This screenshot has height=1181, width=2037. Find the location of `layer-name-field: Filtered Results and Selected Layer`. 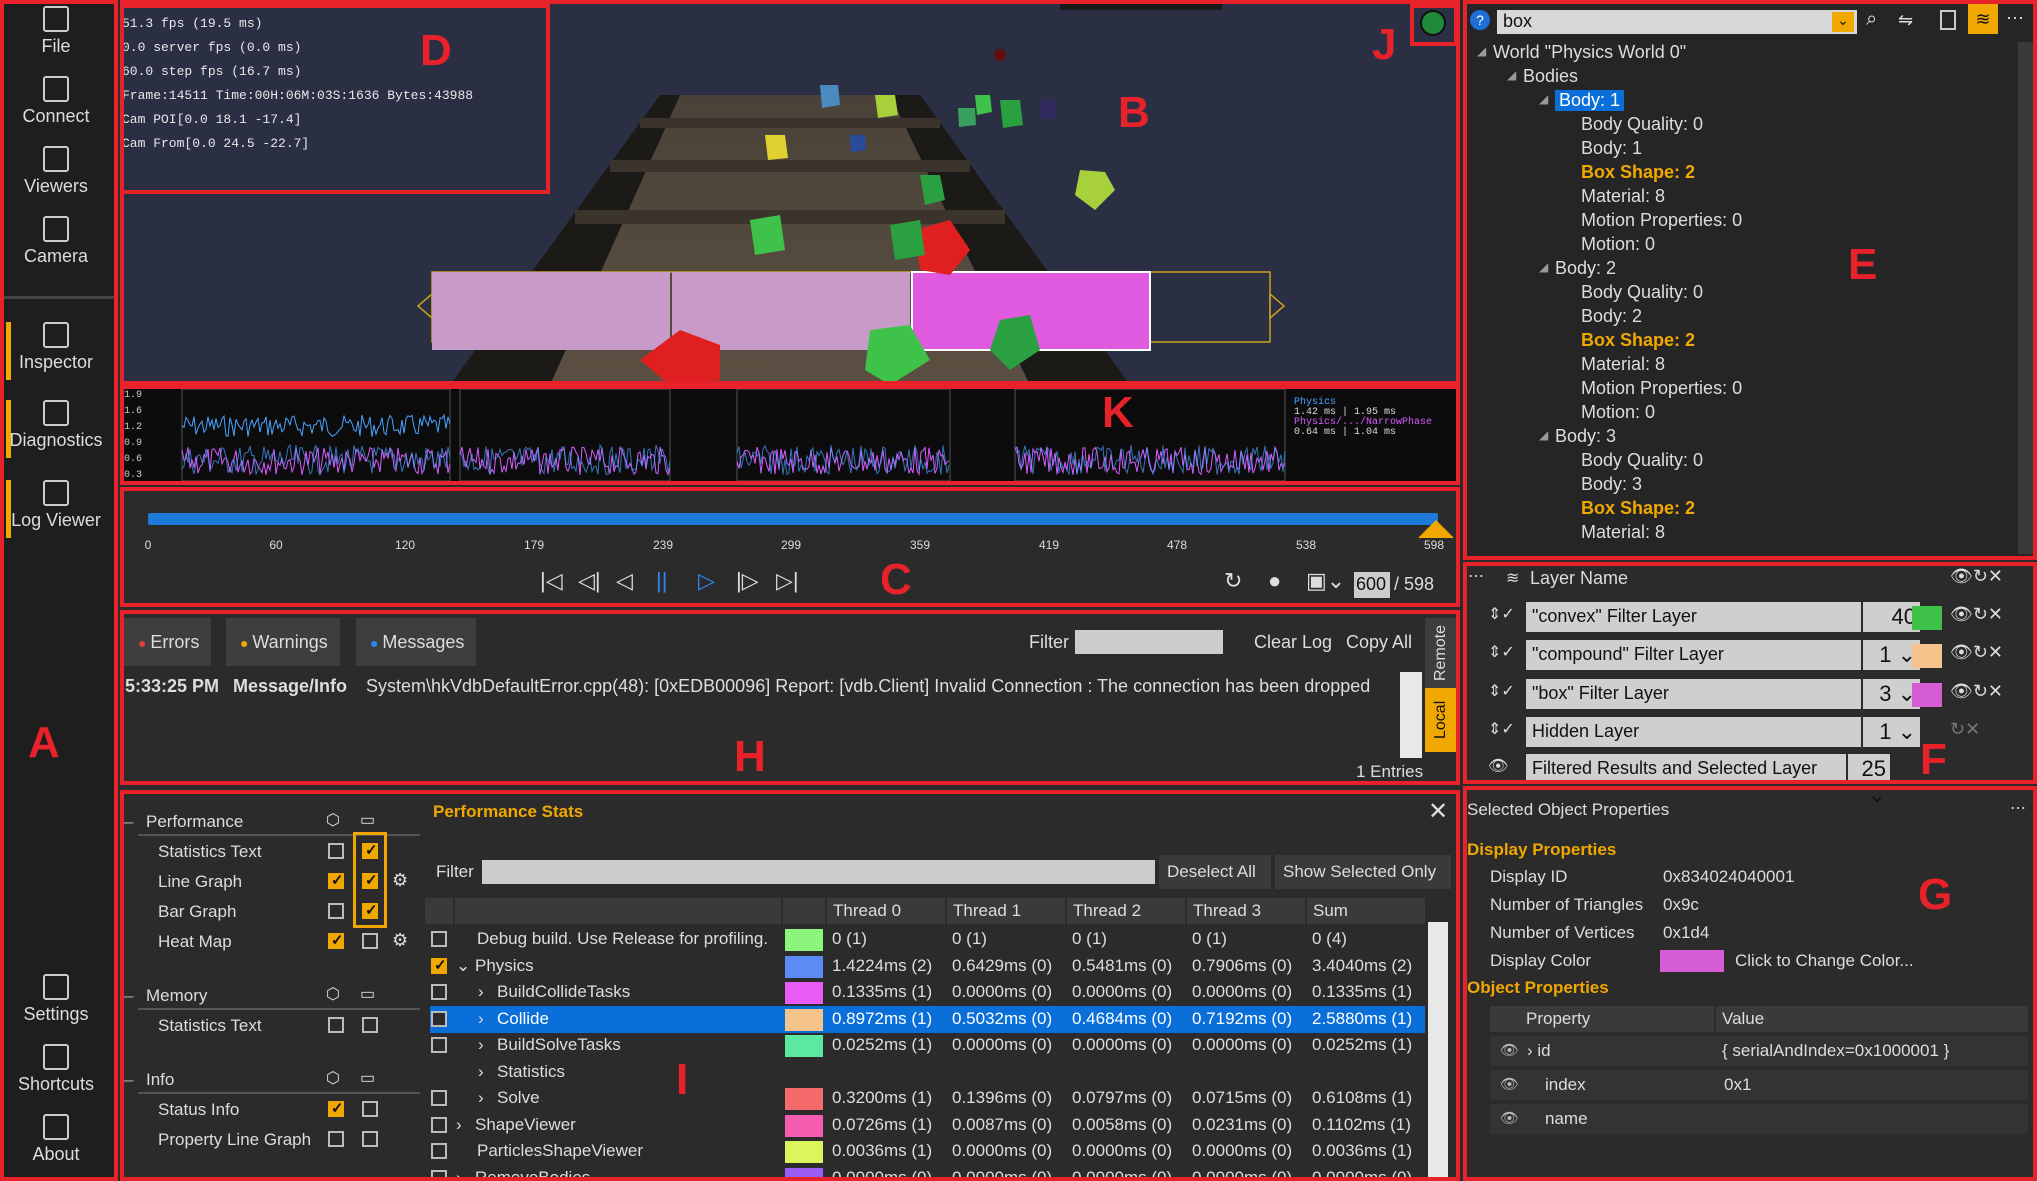

layer-name-field: Filtered Results and Selected Layer is located at coordinates (1686, 769).